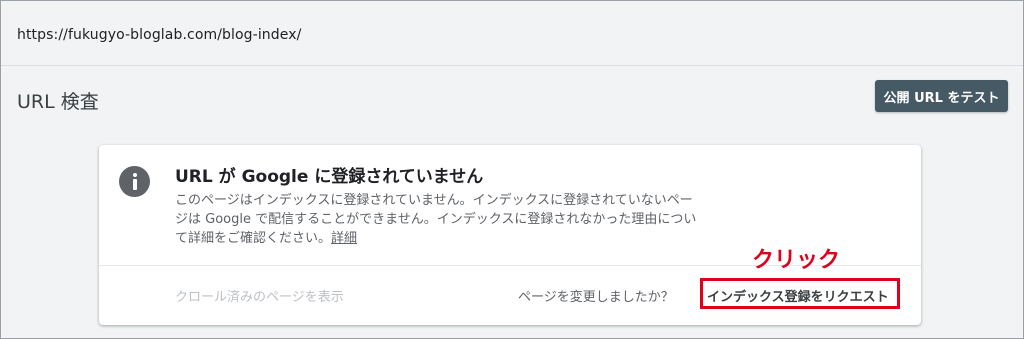 The height and width of the screenshot is (339, 1024). I want to click on inspected-url: https://fukugyo-bloglab.com/blog-index/, so click(159, 35).